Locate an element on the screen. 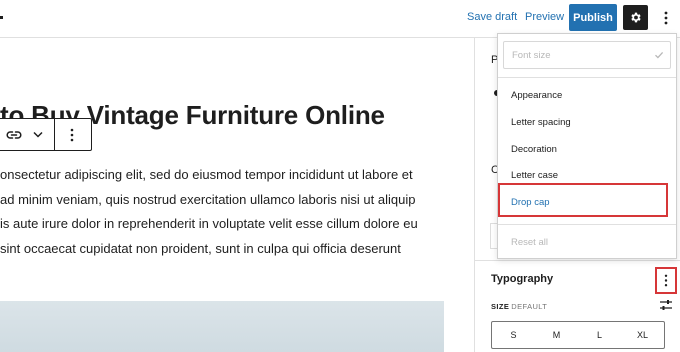 This screenshot has height=352, width=680. custom-size-toggle is located at coordinates (666, 304).